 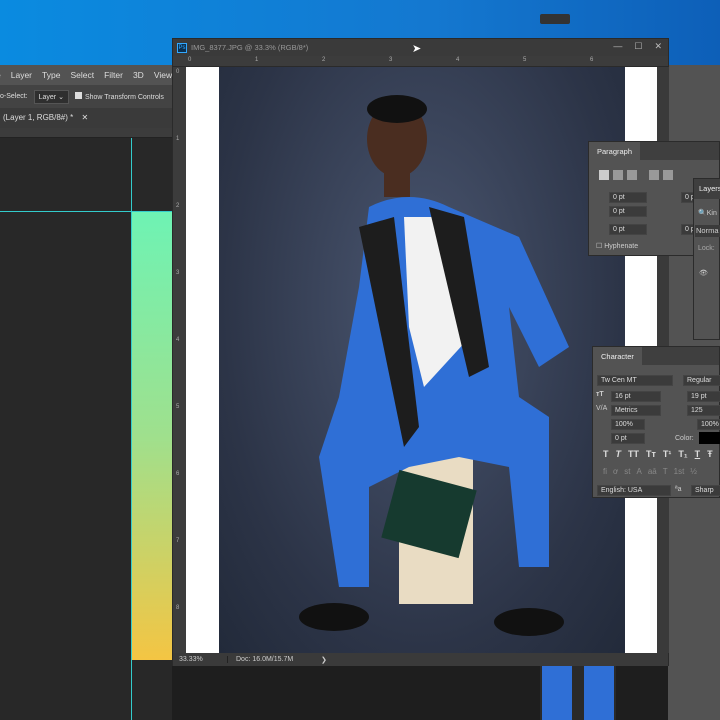 I want to click on align-right-icon, so click(x=632, y=175).